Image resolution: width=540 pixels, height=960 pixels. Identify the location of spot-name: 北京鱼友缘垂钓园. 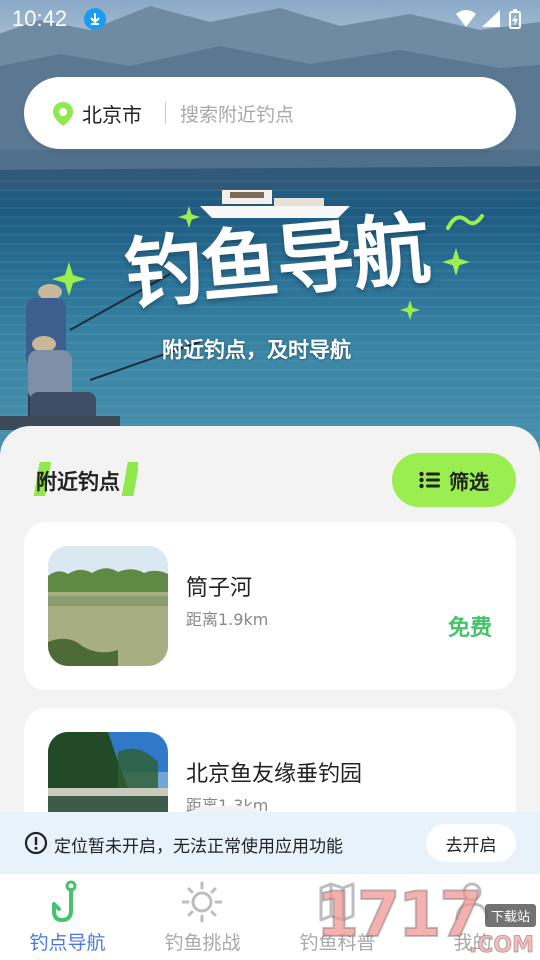
(274, 774).